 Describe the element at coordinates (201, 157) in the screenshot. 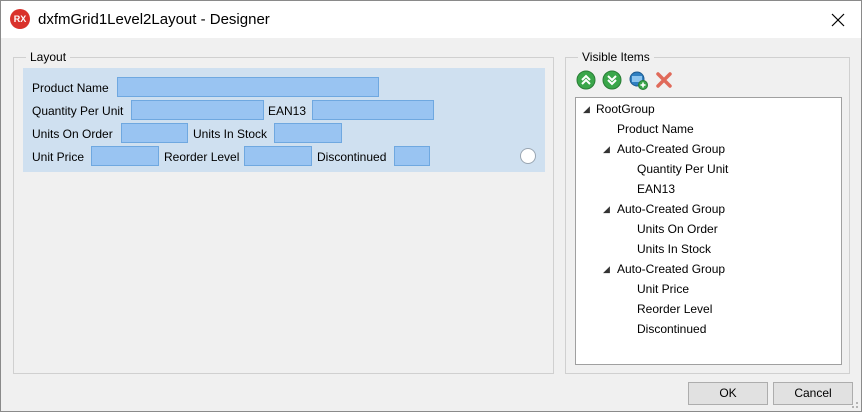

I see `reorder-level-label: Reorder Level` at that location.